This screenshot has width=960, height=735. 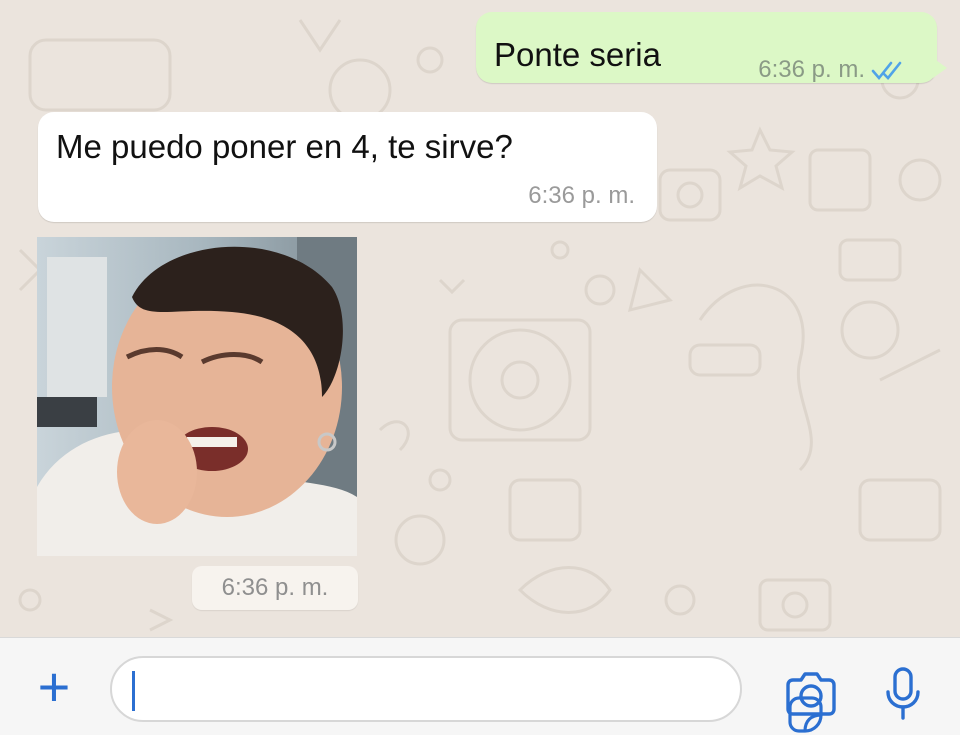 I want to click on outgoing-message: Ponte seria 6:36 p. m., so click(x=711, y=48).